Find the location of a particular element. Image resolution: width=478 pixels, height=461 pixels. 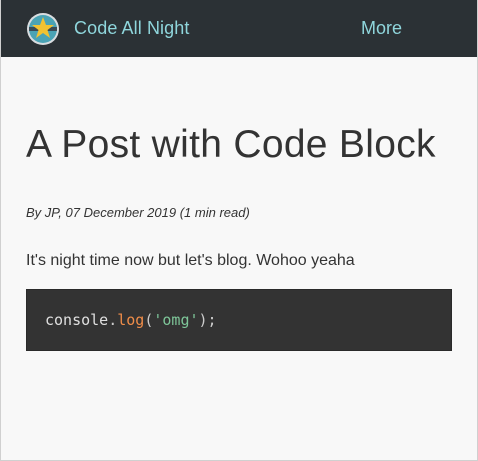

nav-more-link: More is located at coordinates (381, 28).